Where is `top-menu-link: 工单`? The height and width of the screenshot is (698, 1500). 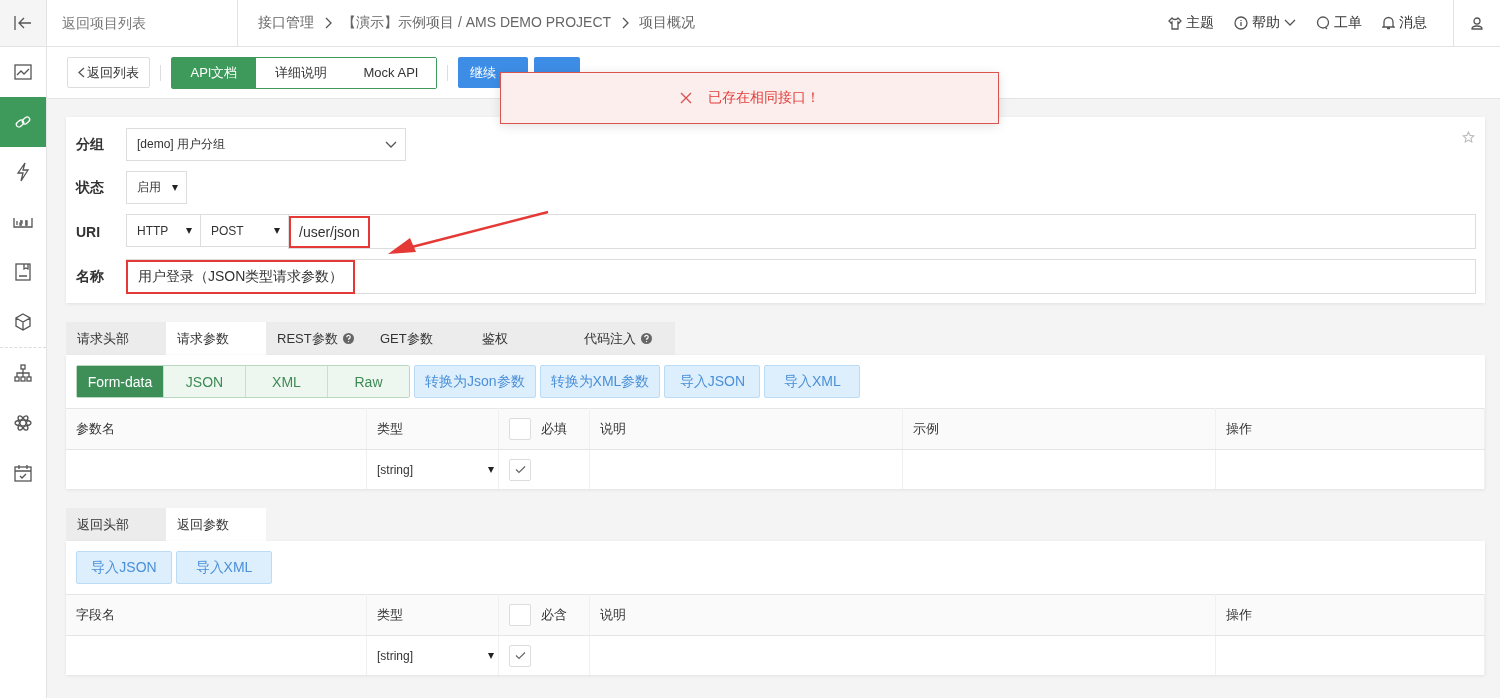
top-menu-link: 工单 is located at coordinates (1339, 23).